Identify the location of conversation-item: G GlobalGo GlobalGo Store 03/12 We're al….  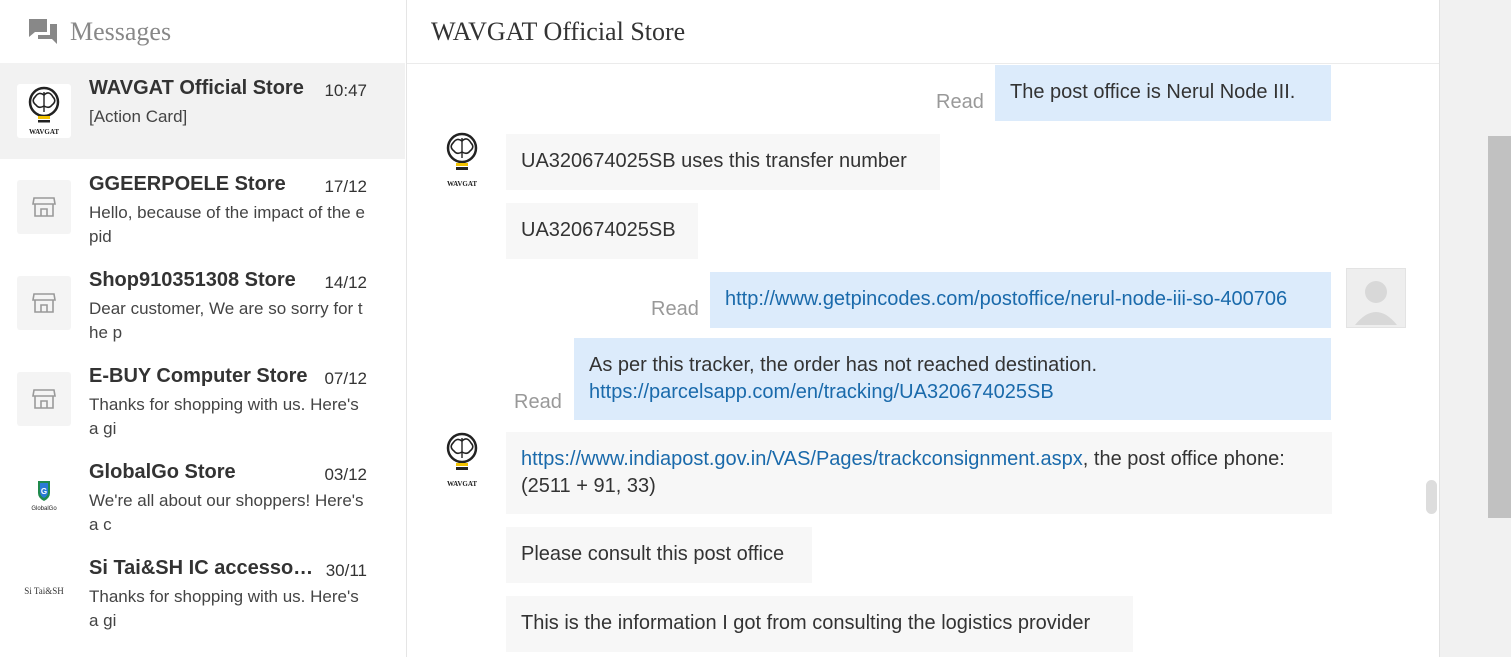
(202, 495).